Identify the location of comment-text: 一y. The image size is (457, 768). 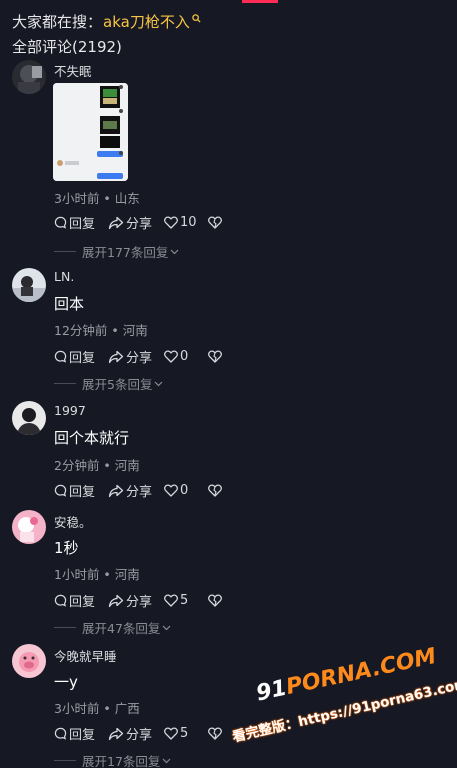
(66, 682).